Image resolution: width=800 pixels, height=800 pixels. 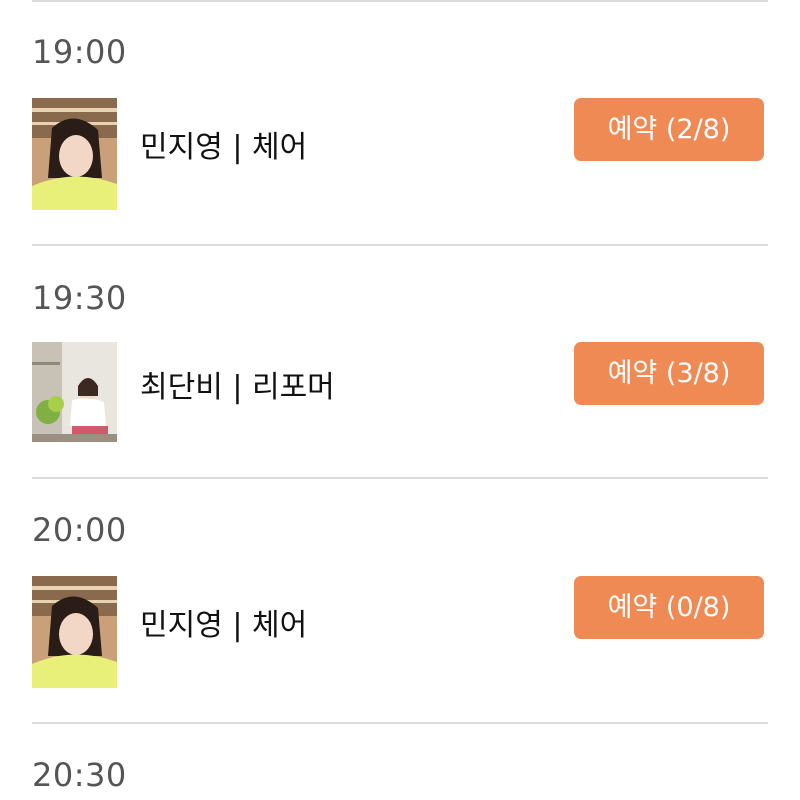 I want to click on reserve-button: 예약 (3/8), so click(x=669, y=373).